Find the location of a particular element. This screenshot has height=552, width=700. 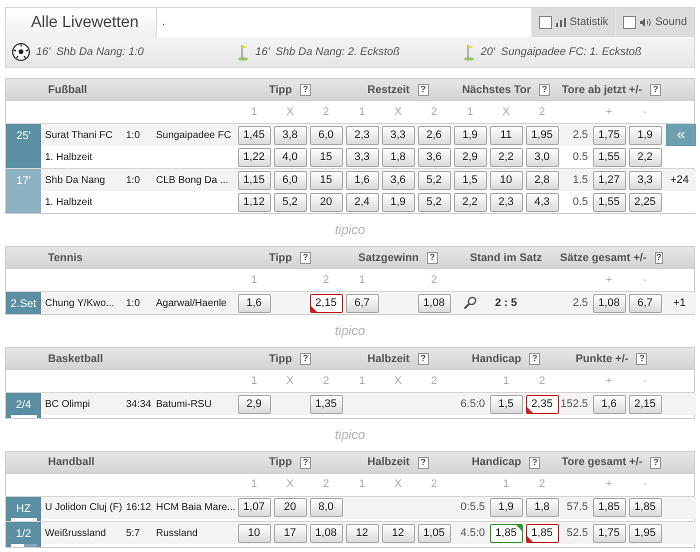

odds-button: 2,25 is located at coordinates (645, 202).